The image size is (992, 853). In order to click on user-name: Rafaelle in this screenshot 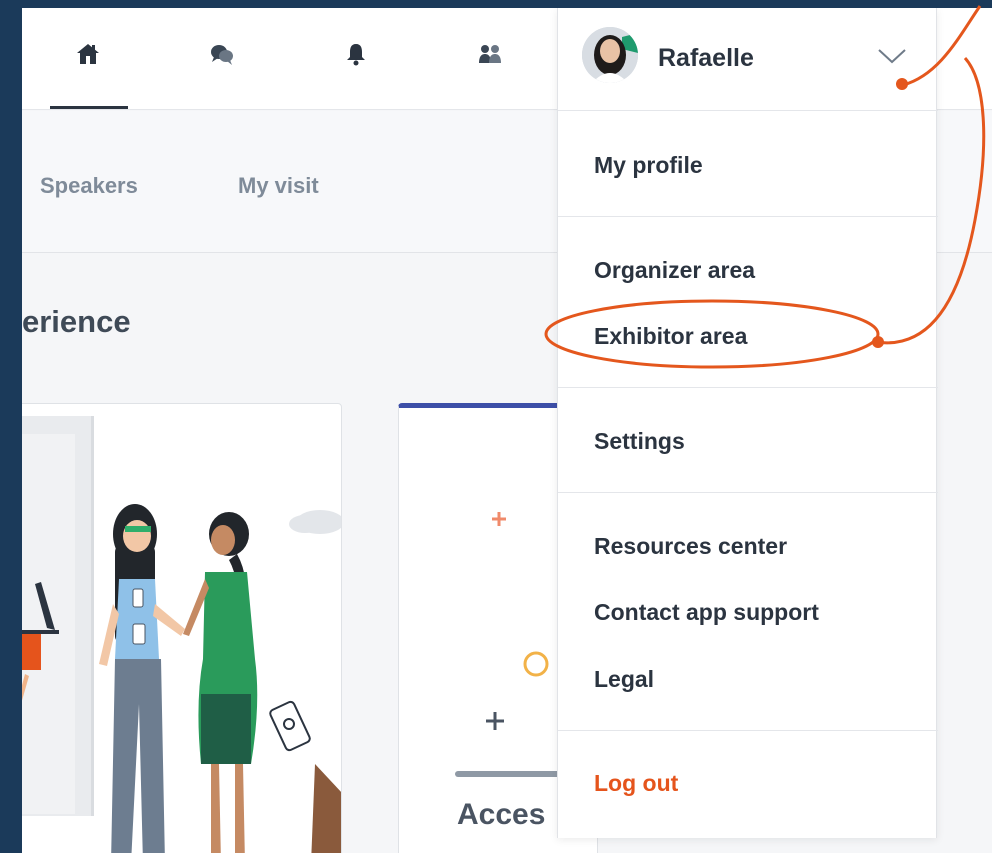, I will do `click(706, 58)`.